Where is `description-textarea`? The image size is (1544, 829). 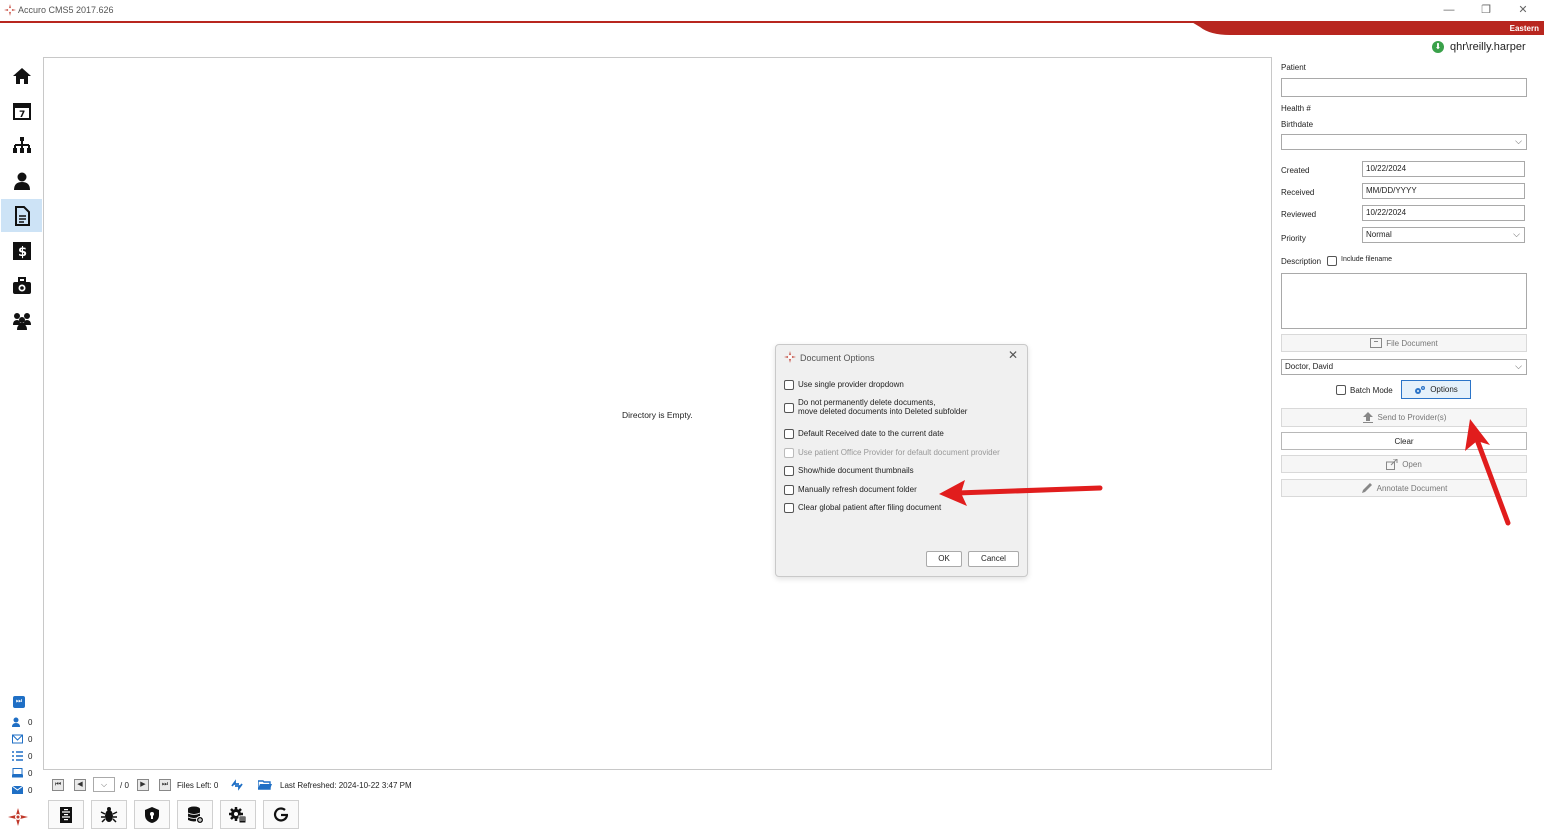
description-textarea is located at coordinates (1404, 301).